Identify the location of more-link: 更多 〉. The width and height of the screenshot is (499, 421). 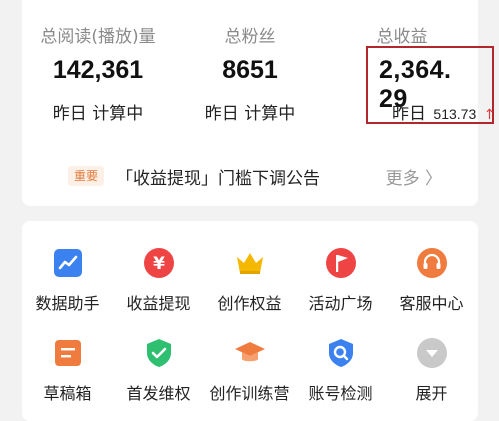
(414, 176).